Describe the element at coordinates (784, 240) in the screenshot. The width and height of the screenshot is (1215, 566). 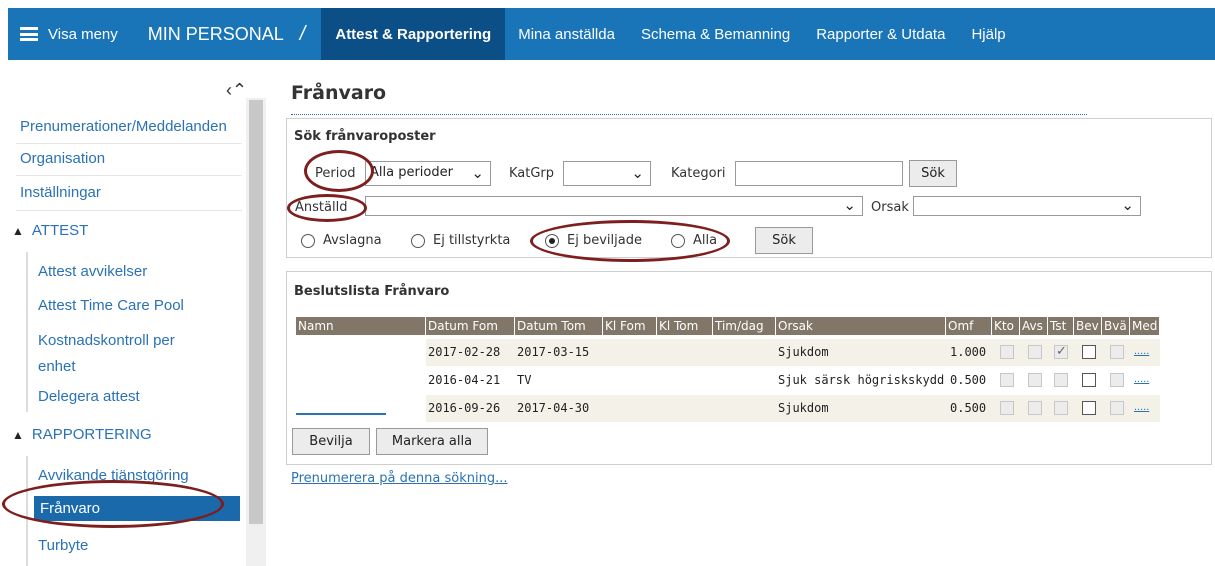
I see `search-button-2: Sök` at that location.